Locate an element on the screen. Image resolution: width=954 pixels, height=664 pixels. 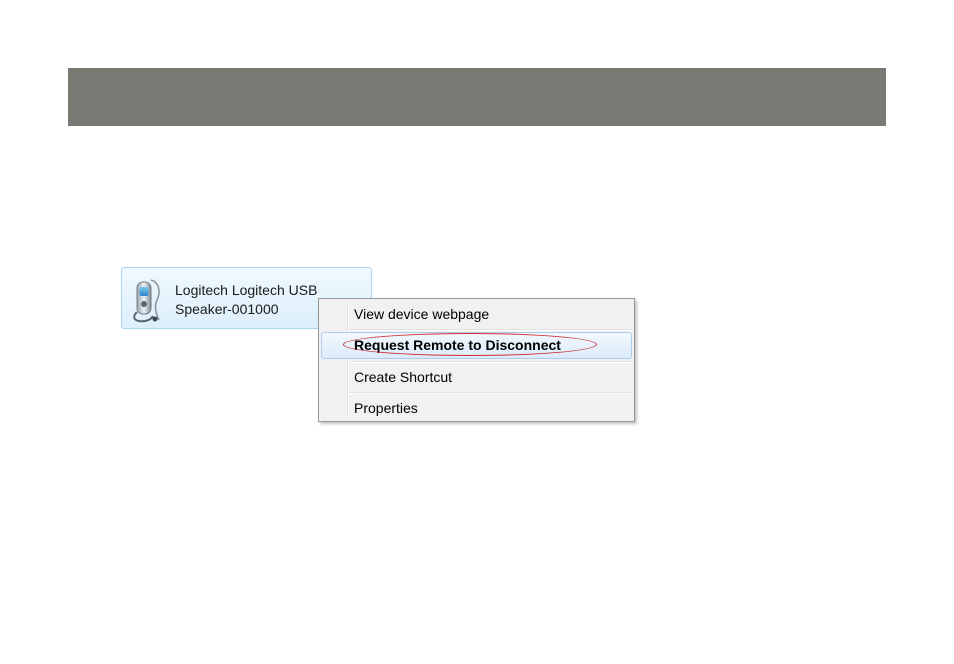
menu-item-label: Request Remote to Disconnect is located at coordinates (457, 345).